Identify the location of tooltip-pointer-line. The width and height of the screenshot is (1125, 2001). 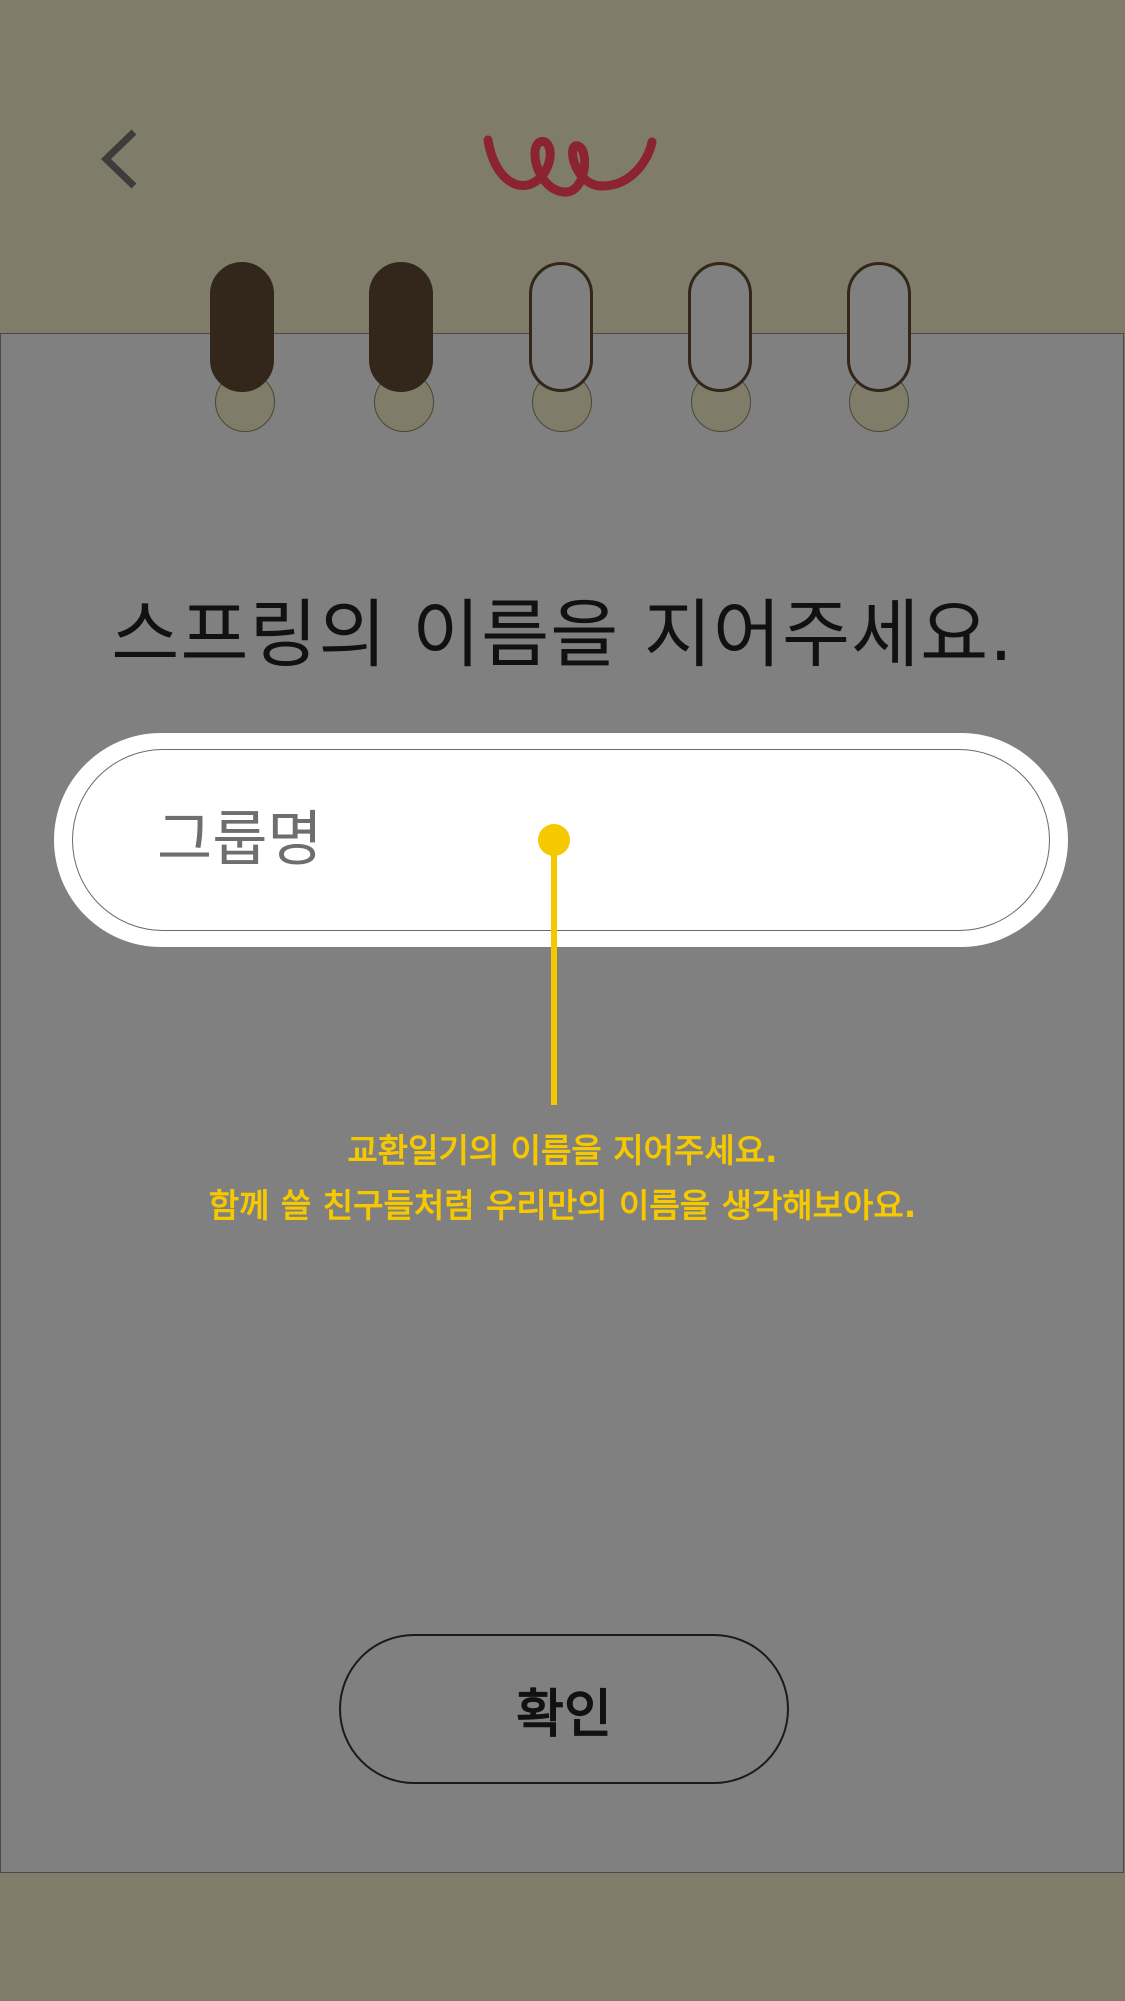
(554, 972).